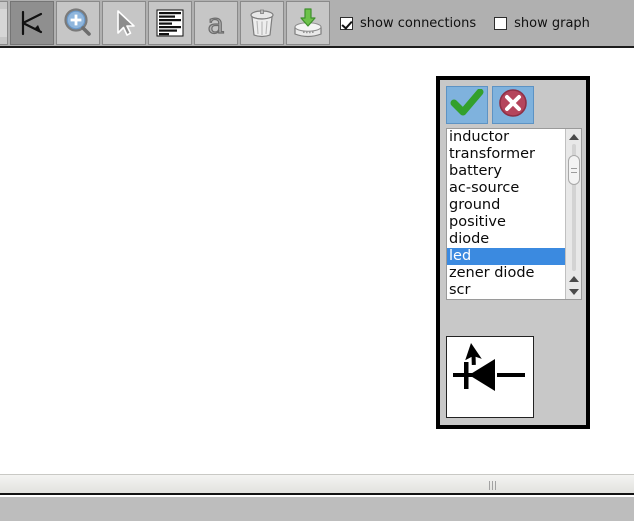  What do you see at coordinates (506, 205) in the screenshot?
I see `list-item: ground` at bounding box center [506, 205].